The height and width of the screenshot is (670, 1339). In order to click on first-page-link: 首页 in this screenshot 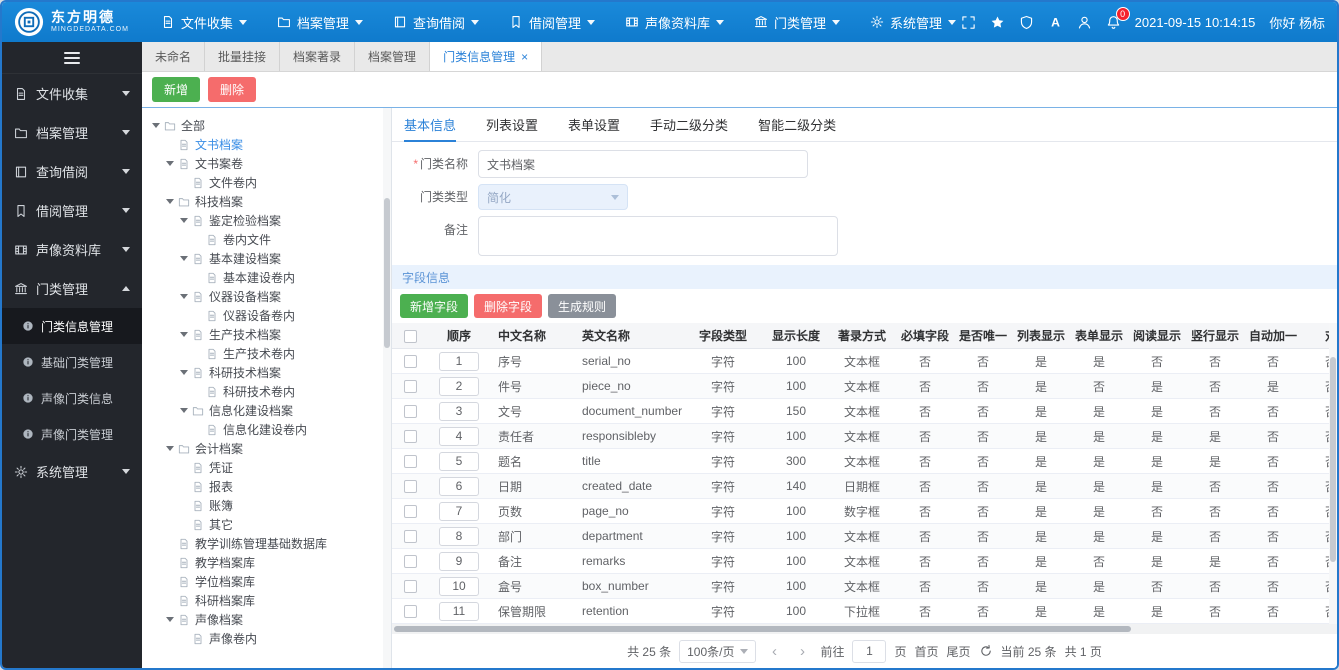, I will do `click(927, 651)`.